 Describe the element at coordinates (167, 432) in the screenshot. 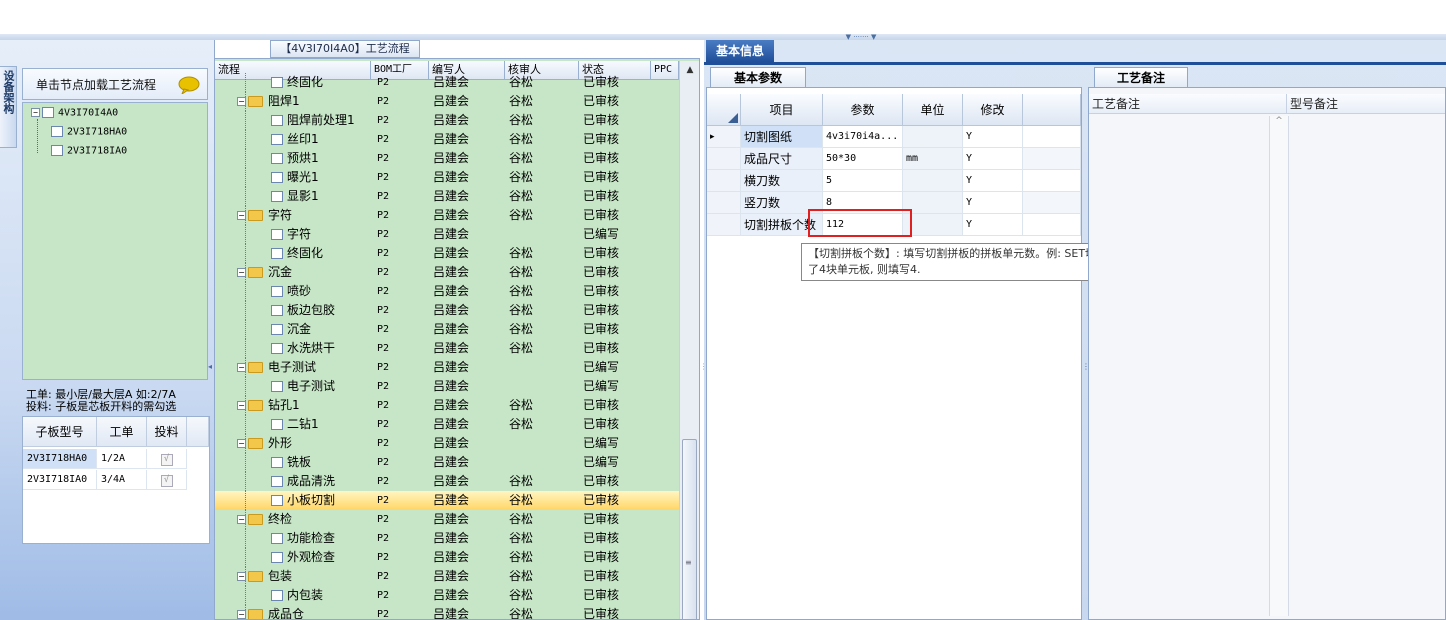

I see `col-header-feed: 投料` at that location.